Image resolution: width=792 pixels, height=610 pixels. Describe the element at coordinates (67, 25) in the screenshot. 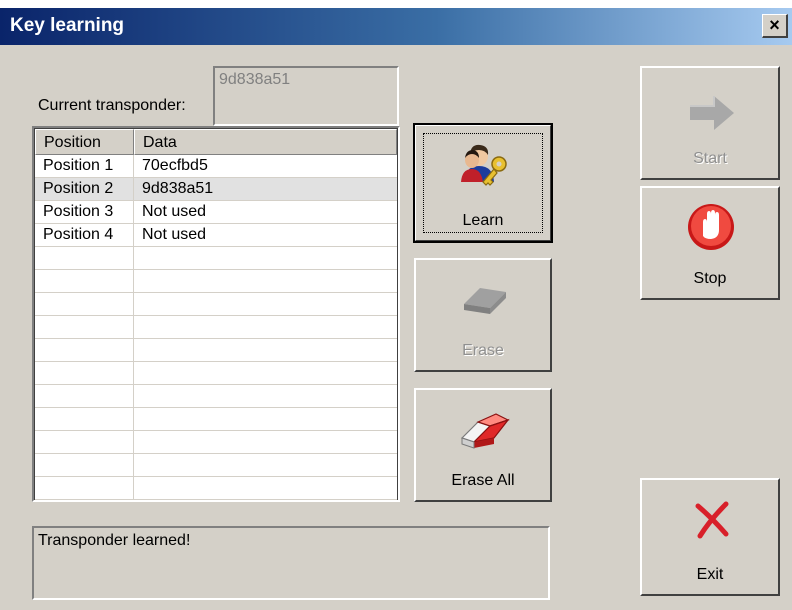

I see `window-title: Key learning` at that location.